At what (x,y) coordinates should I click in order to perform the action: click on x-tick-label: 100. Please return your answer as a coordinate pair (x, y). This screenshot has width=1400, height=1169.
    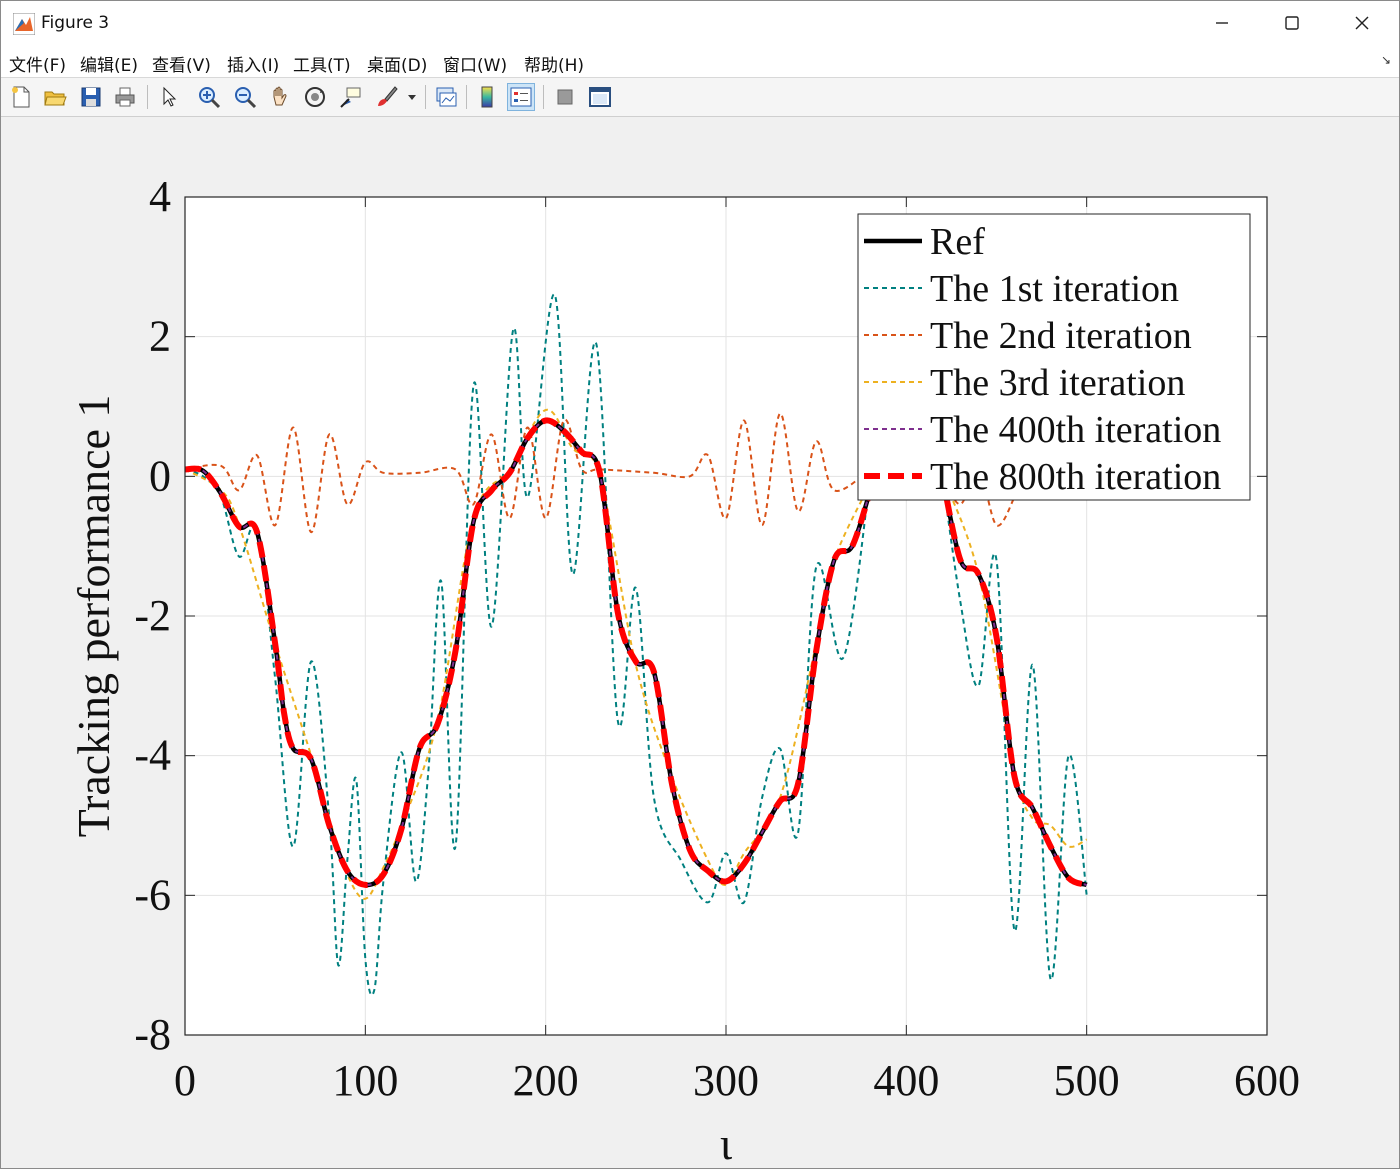
    Looking at the image, I should click on (365, 1080).